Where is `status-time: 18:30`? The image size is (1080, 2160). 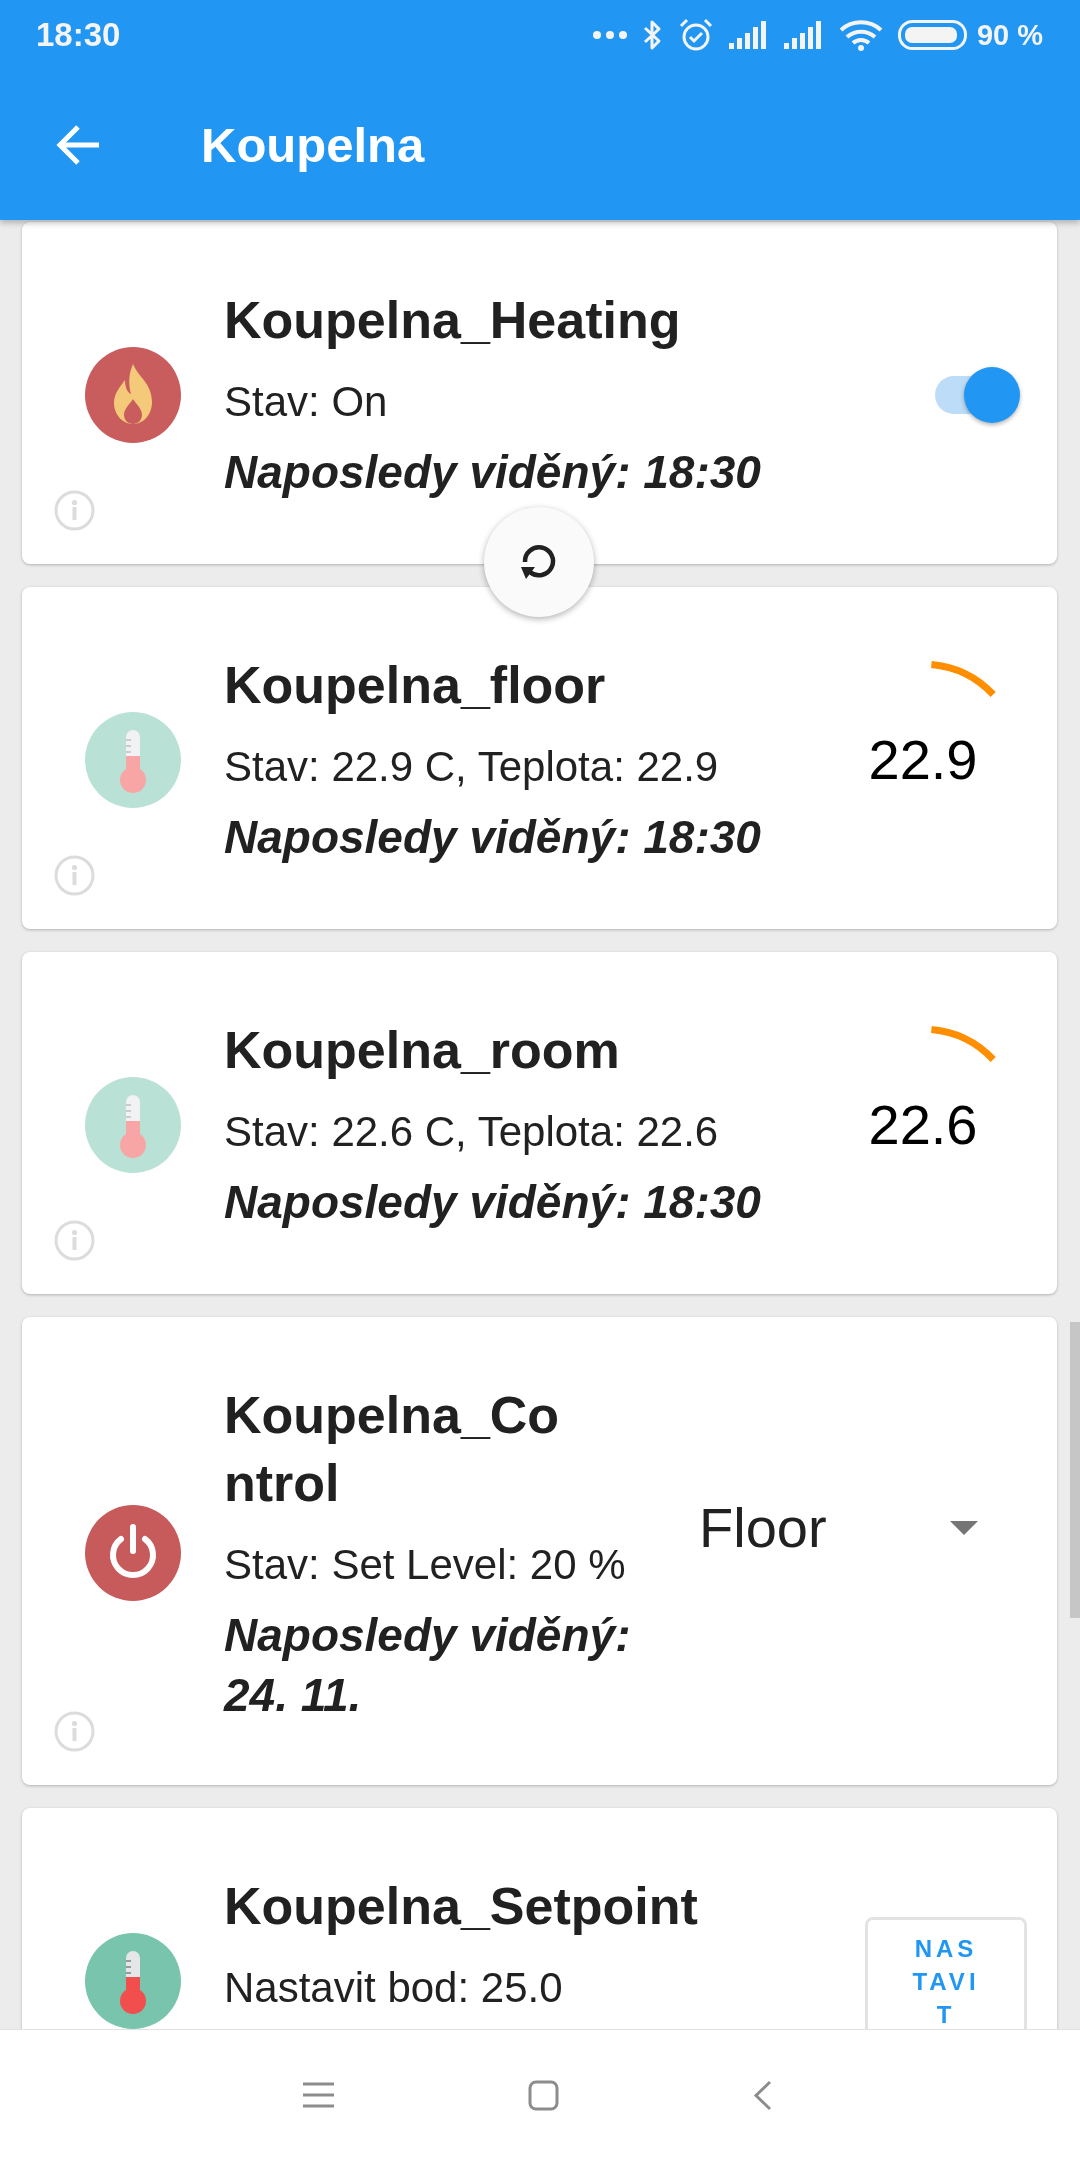 status-time: 18:30 is located at coordinates (78, 35).